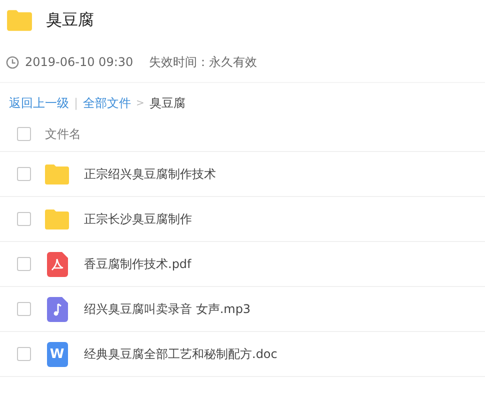  I want to click on expiry-text: 失效时间：永久有效, so click(203, 62).